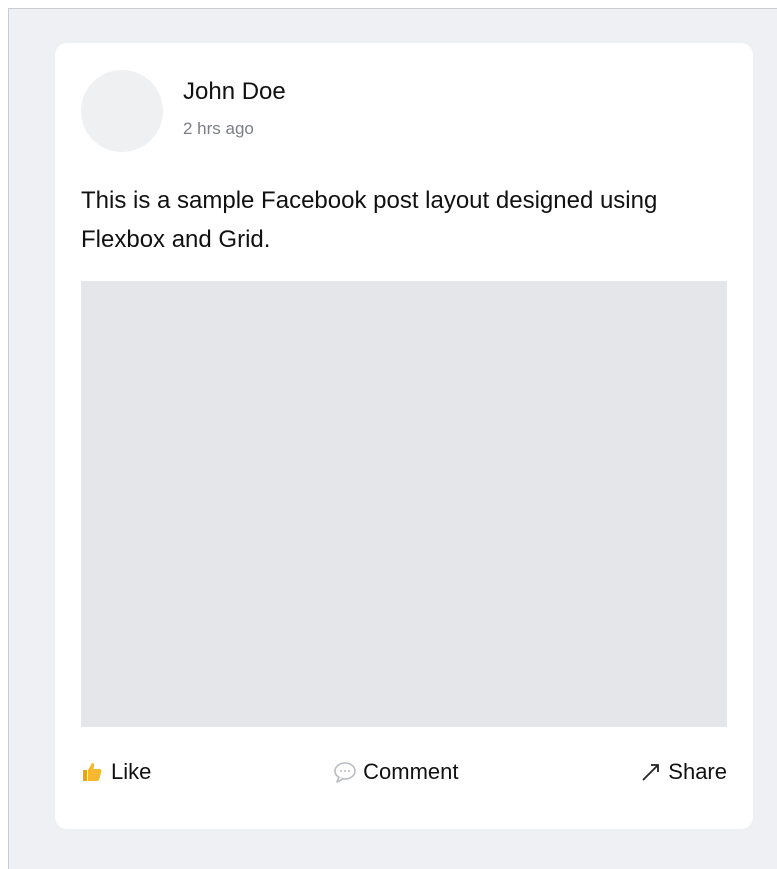 This screenshot has height=869, width=777. I want to click on comment-label: Comment, so click(411, 771).